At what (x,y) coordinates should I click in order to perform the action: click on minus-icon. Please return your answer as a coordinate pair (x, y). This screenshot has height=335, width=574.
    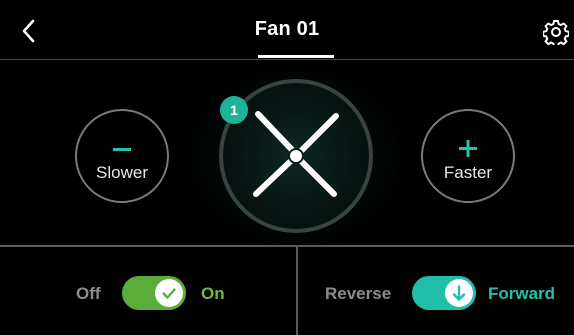
    Looking at the image, I should click on (122, 140).